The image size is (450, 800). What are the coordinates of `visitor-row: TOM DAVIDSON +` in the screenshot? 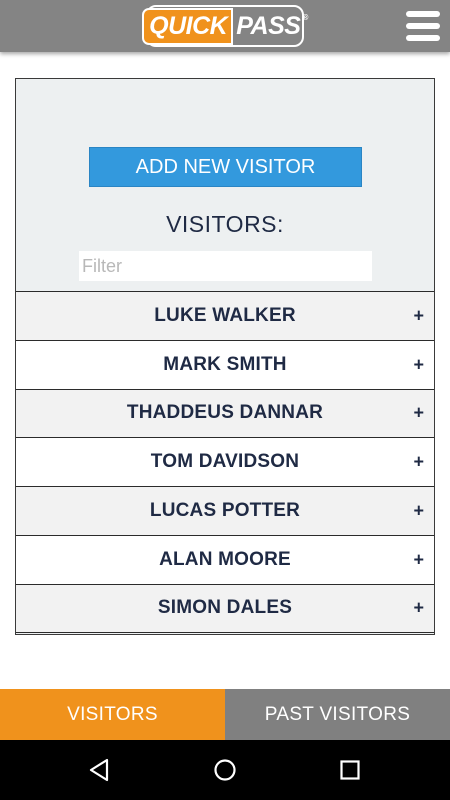 It's located at (225, 462).